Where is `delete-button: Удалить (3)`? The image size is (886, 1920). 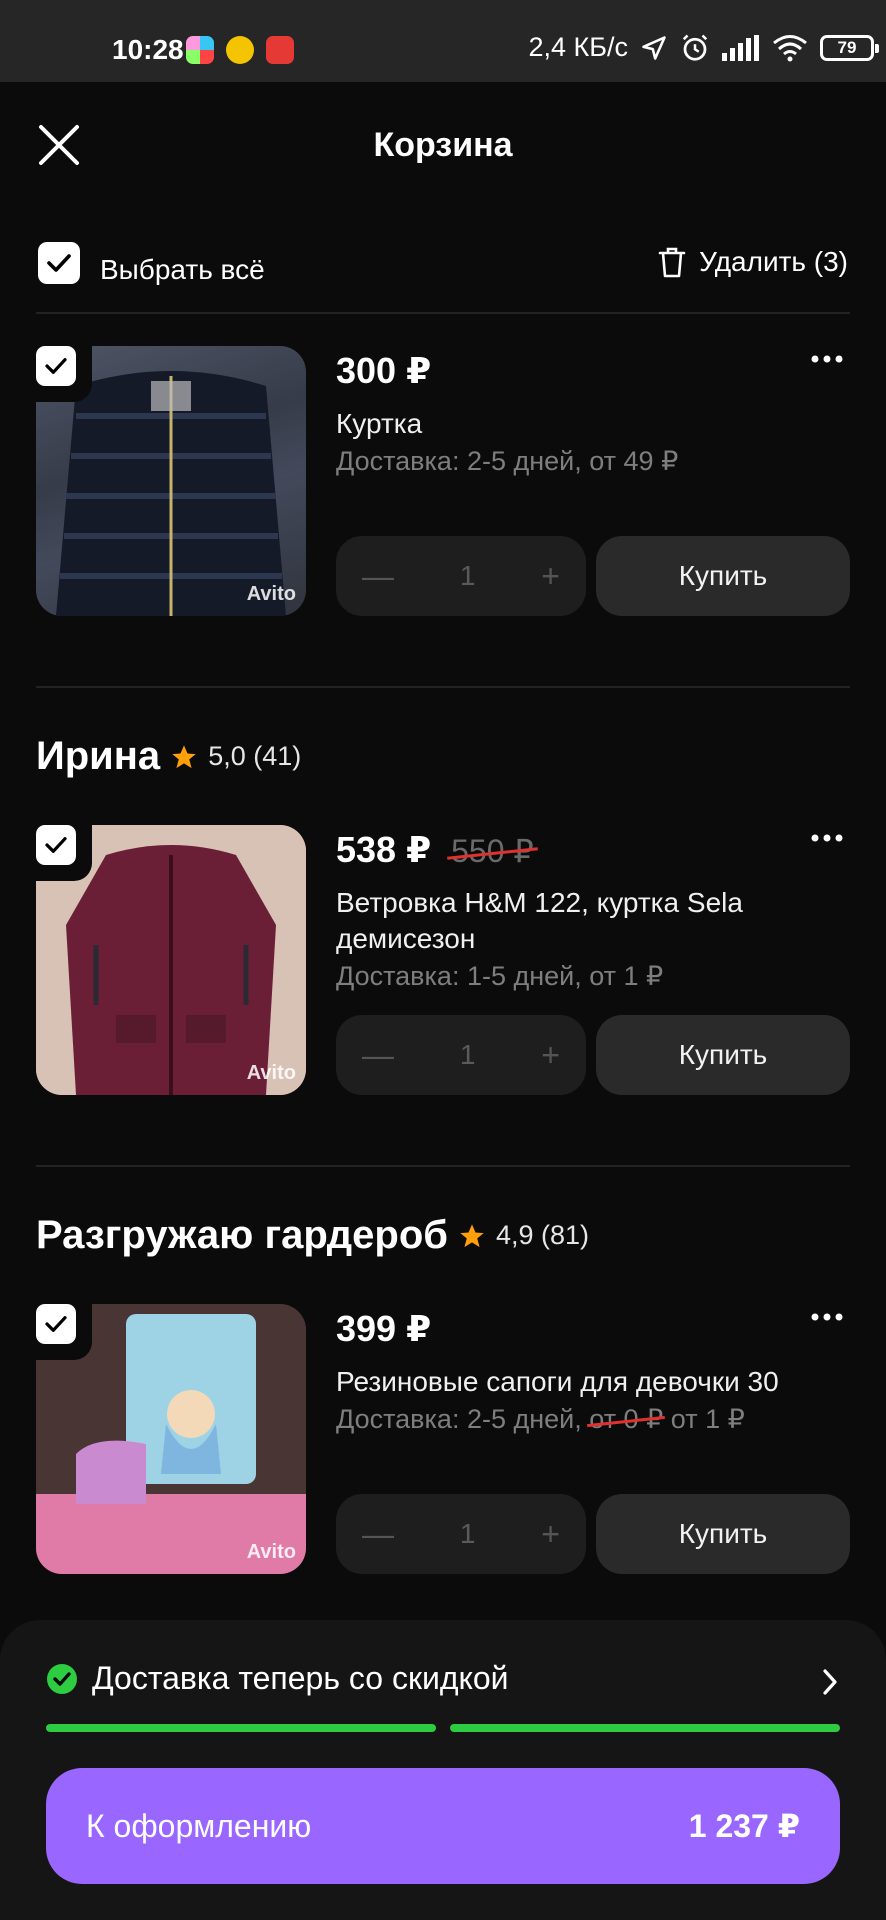 delete-button: Удалить (3) is located at coordinates (752, 262).